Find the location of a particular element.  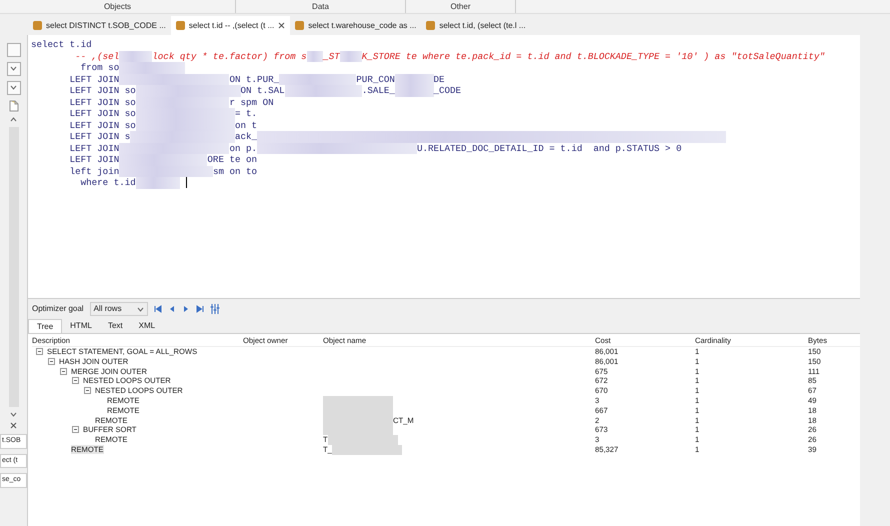

code-text: where t.id is located at coordinates (108, 182).